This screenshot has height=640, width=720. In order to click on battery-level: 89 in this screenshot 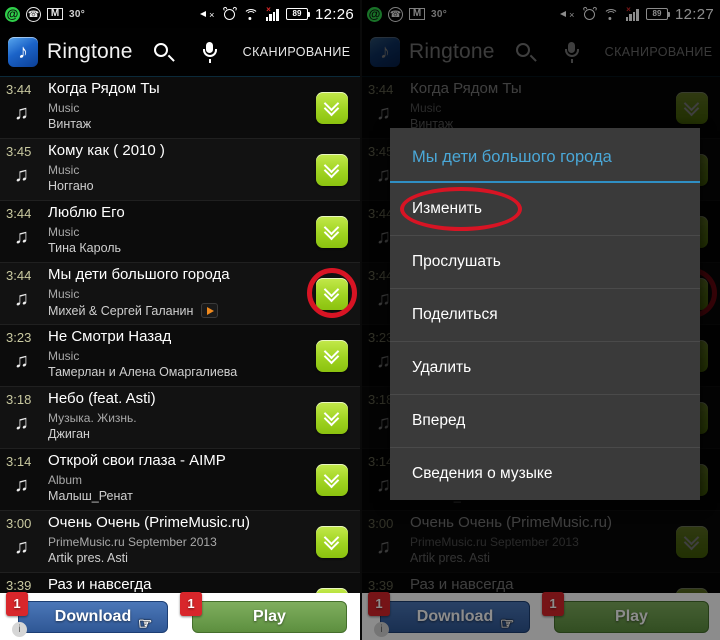, I will do `click(297, 13)`.